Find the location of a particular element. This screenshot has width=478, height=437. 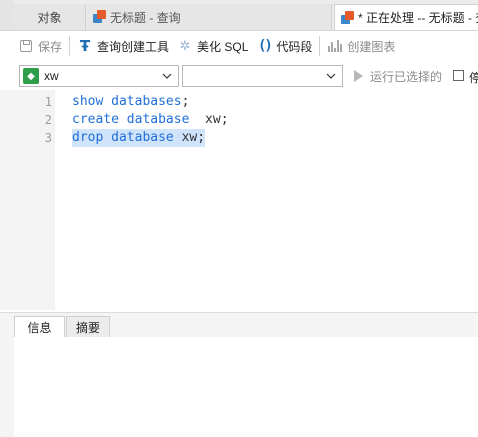

code-line: show databases; is located at coordinates (130, 102).